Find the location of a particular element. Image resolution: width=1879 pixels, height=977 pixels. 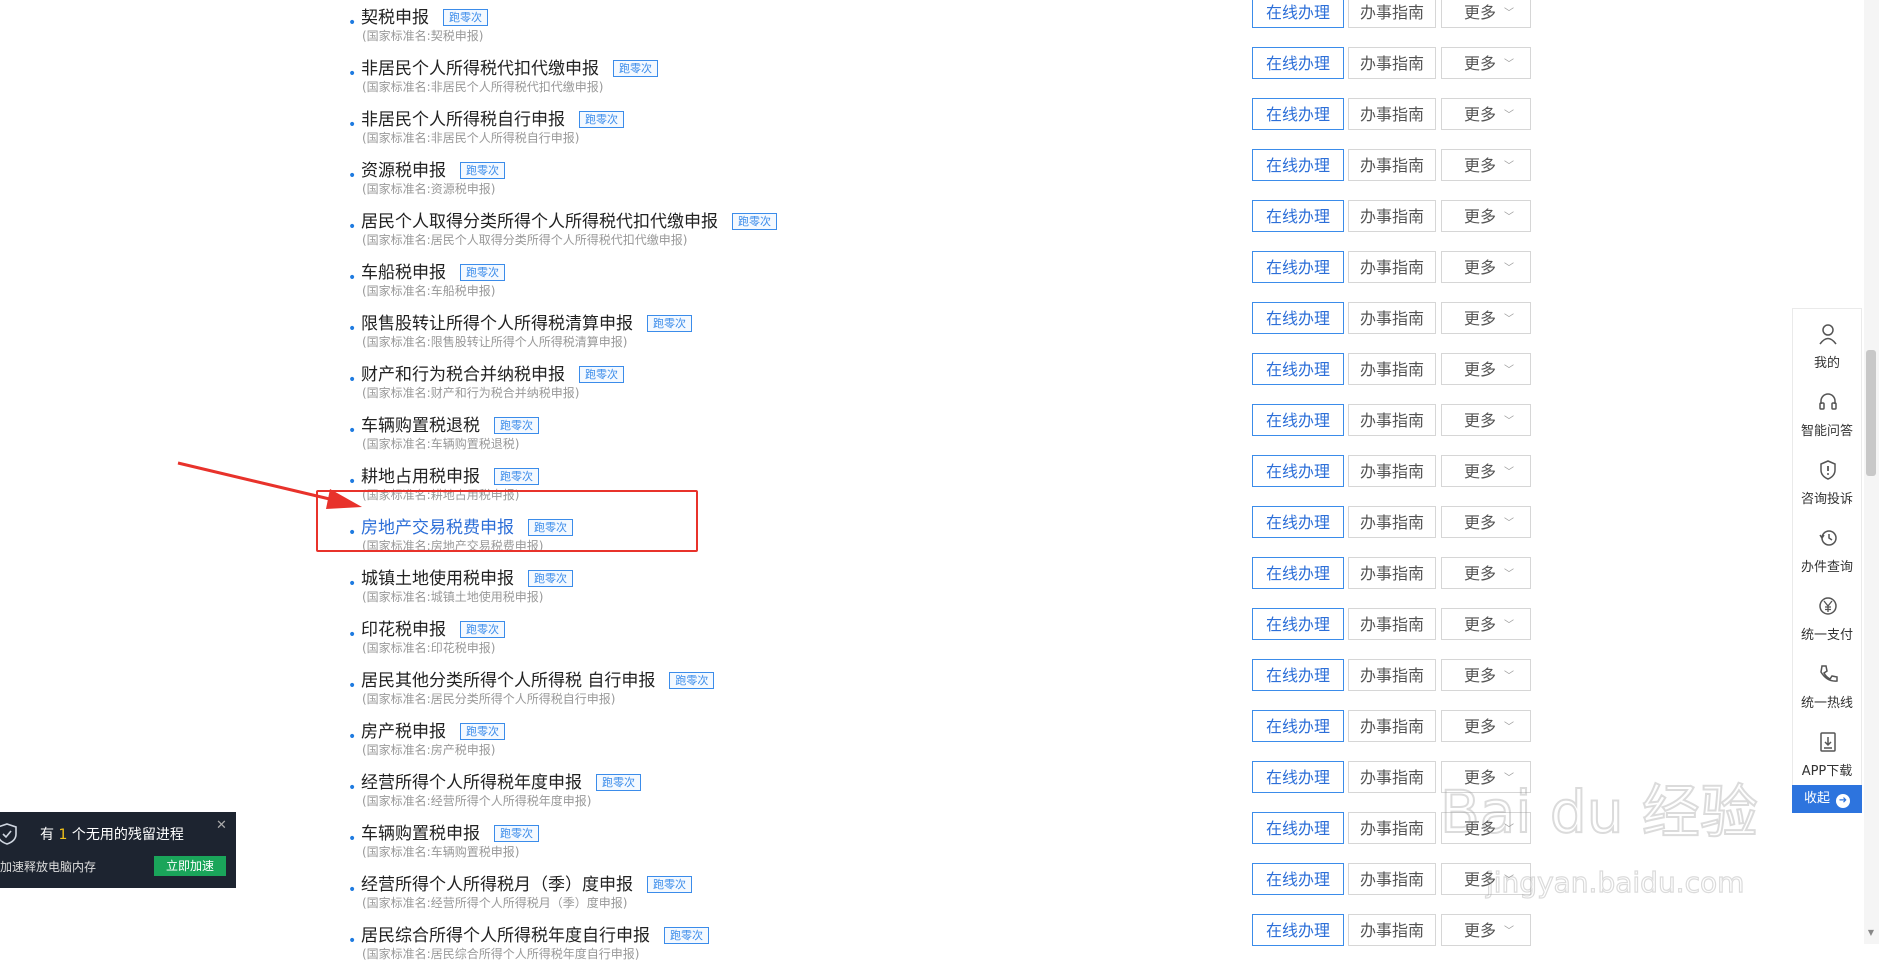

service-title: 车辆购置税申报 跑零次 is located at coordinates (450, 834).